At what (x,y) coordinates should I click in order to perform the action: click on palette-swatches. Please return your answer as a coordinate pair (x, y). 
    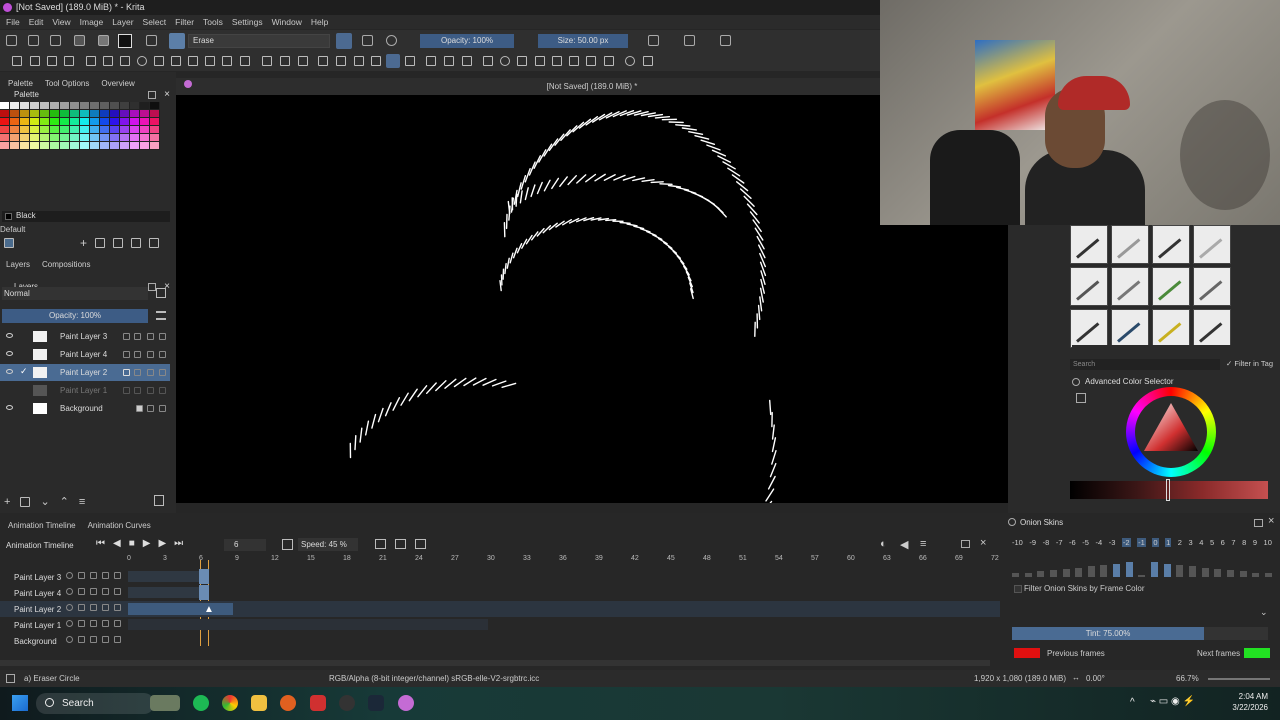
    Looking at the image, I should click on (80, 126).